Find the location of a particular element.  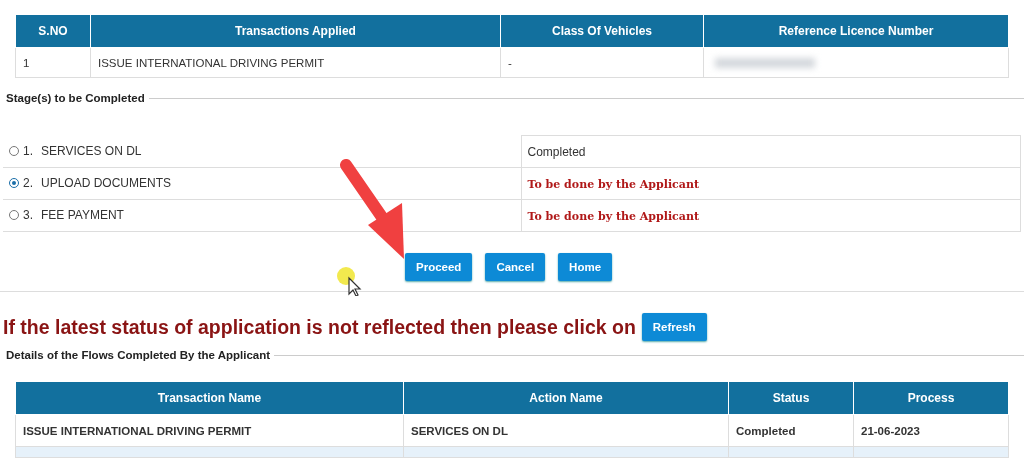

click-highlight is located at coordinates (346, 276).